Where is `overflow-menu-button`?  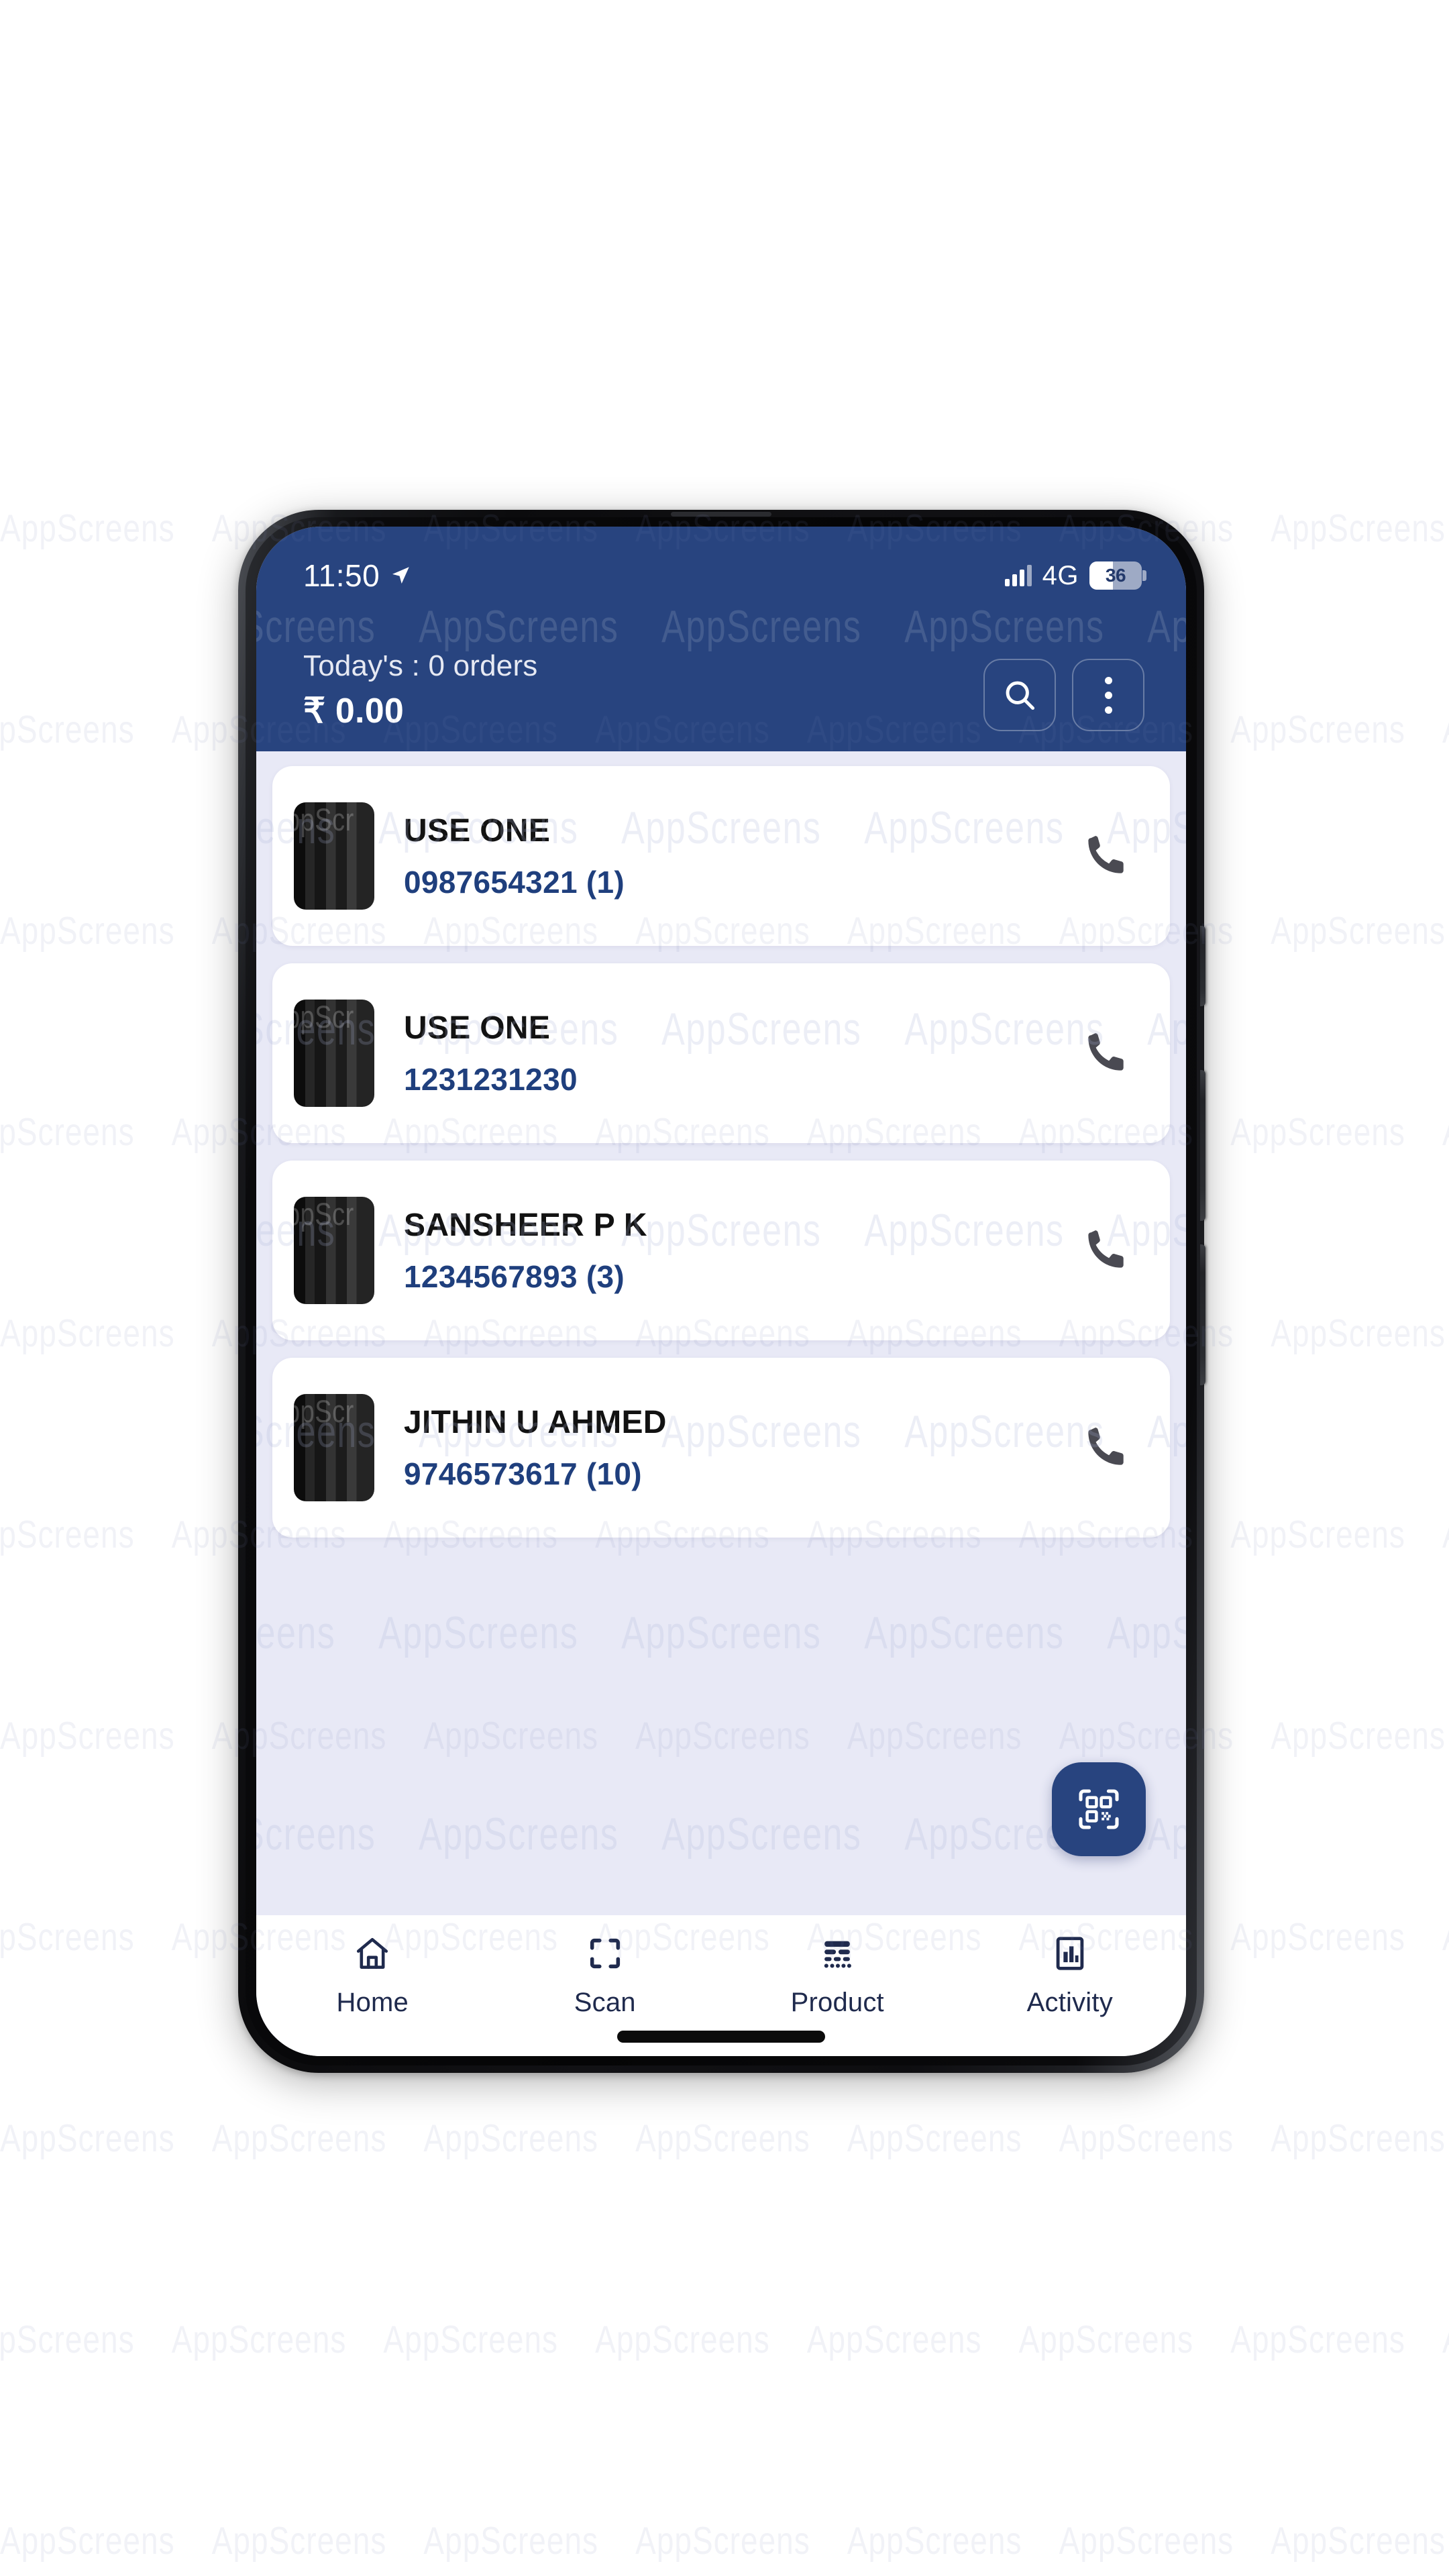 overflow-menu-button is located at coordinates (1108, 695).